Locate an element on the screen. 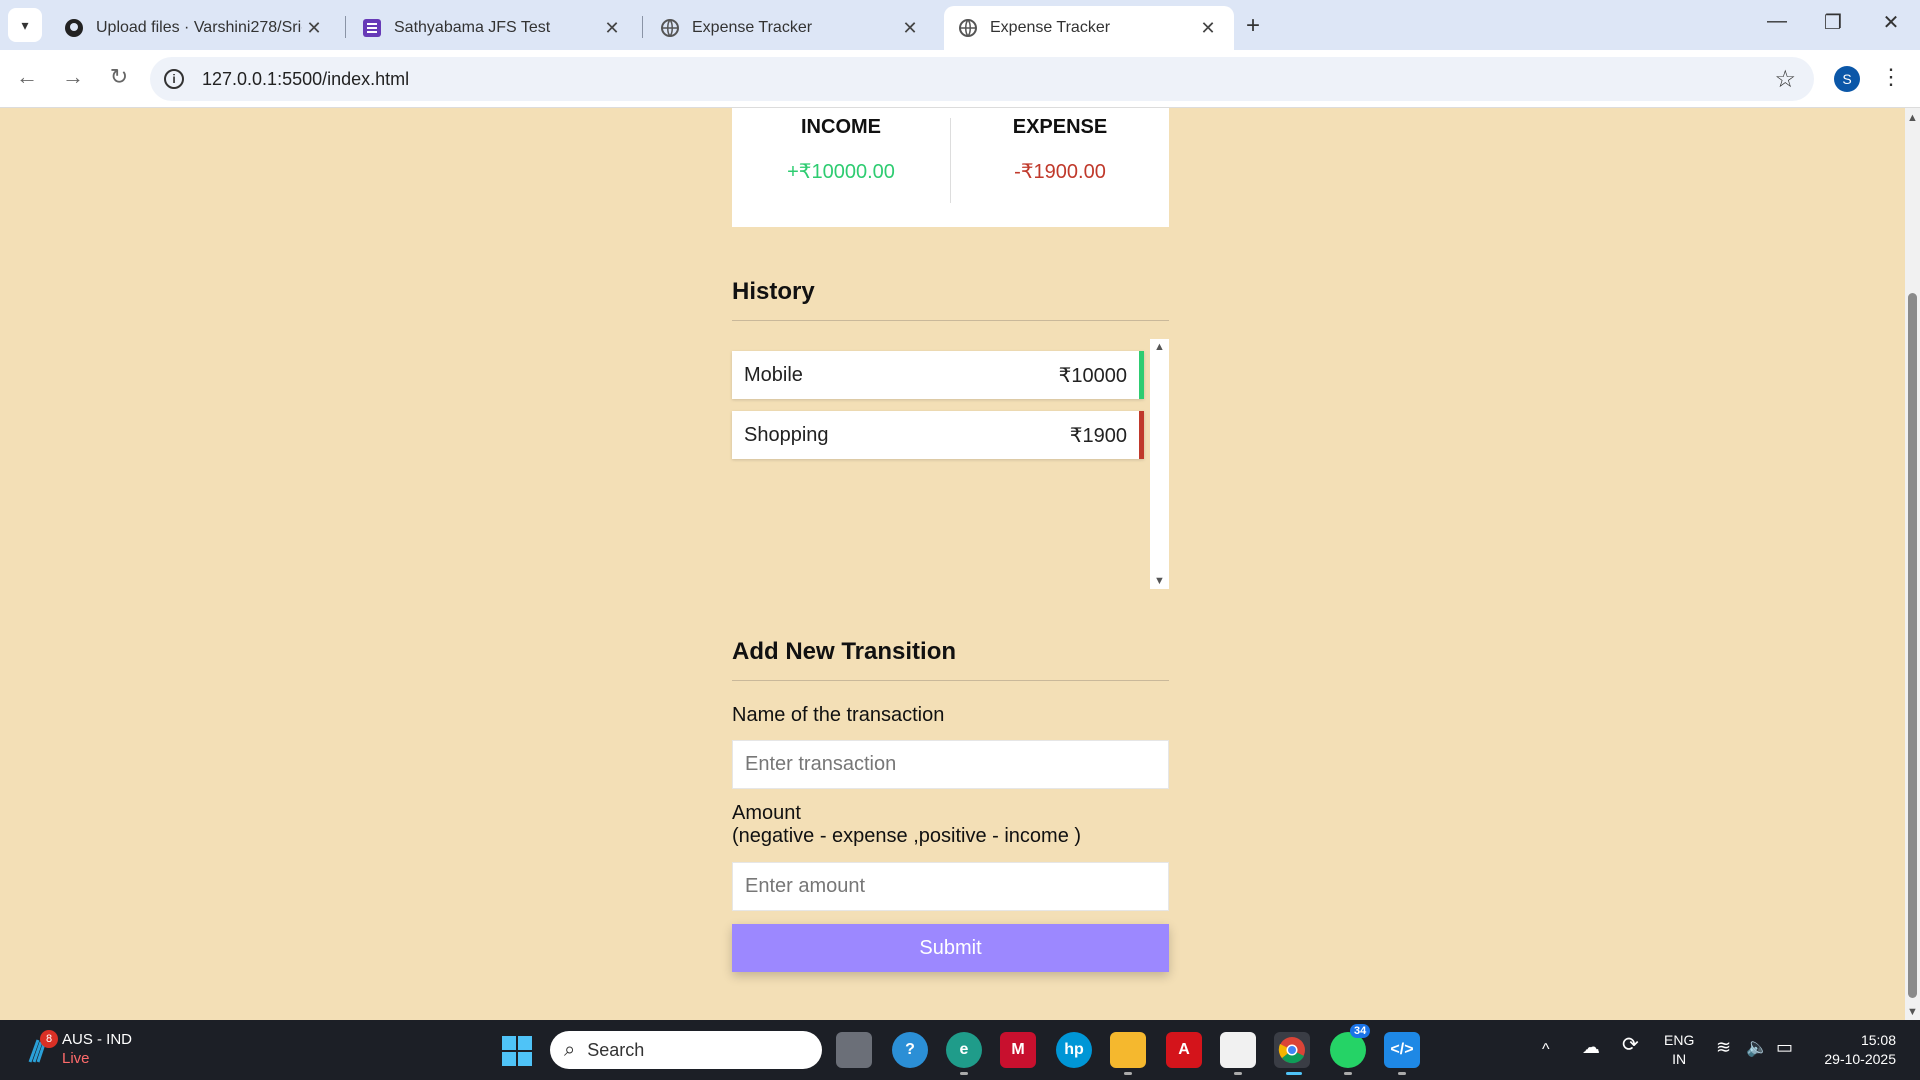 Image resolution: width=1920 pixels, height=1080 pixels. amount-hint: (negative - expense ,positive - income ) is located at coordinates (907, 836).